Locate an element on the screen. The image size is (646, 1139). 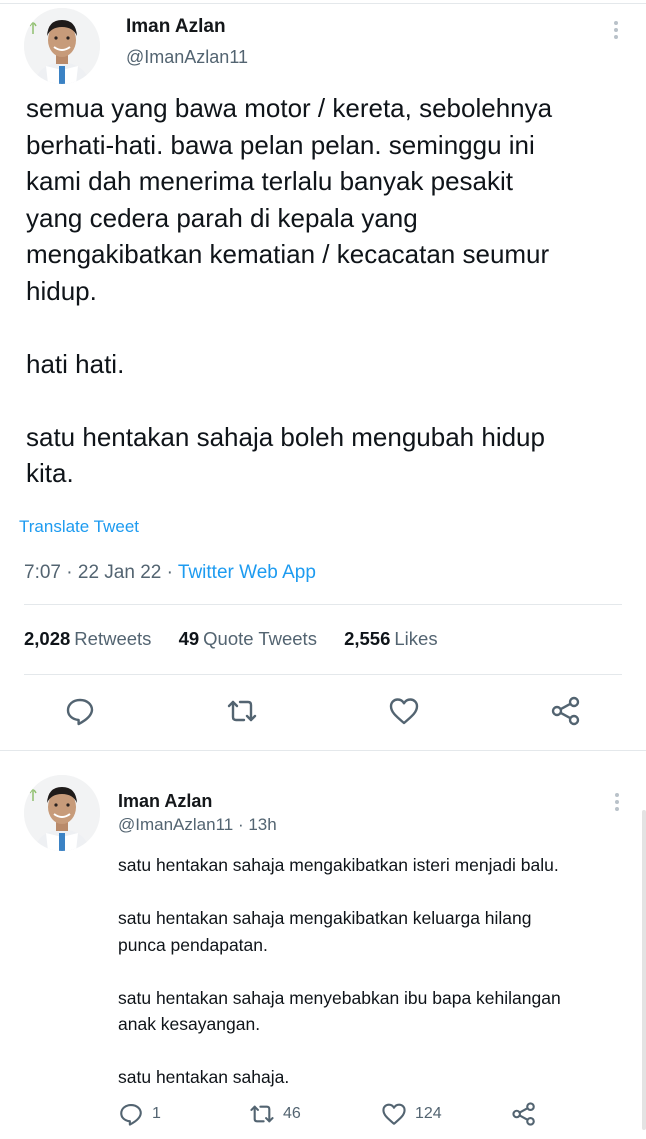
section-divider is located at coordinates (323, 750).